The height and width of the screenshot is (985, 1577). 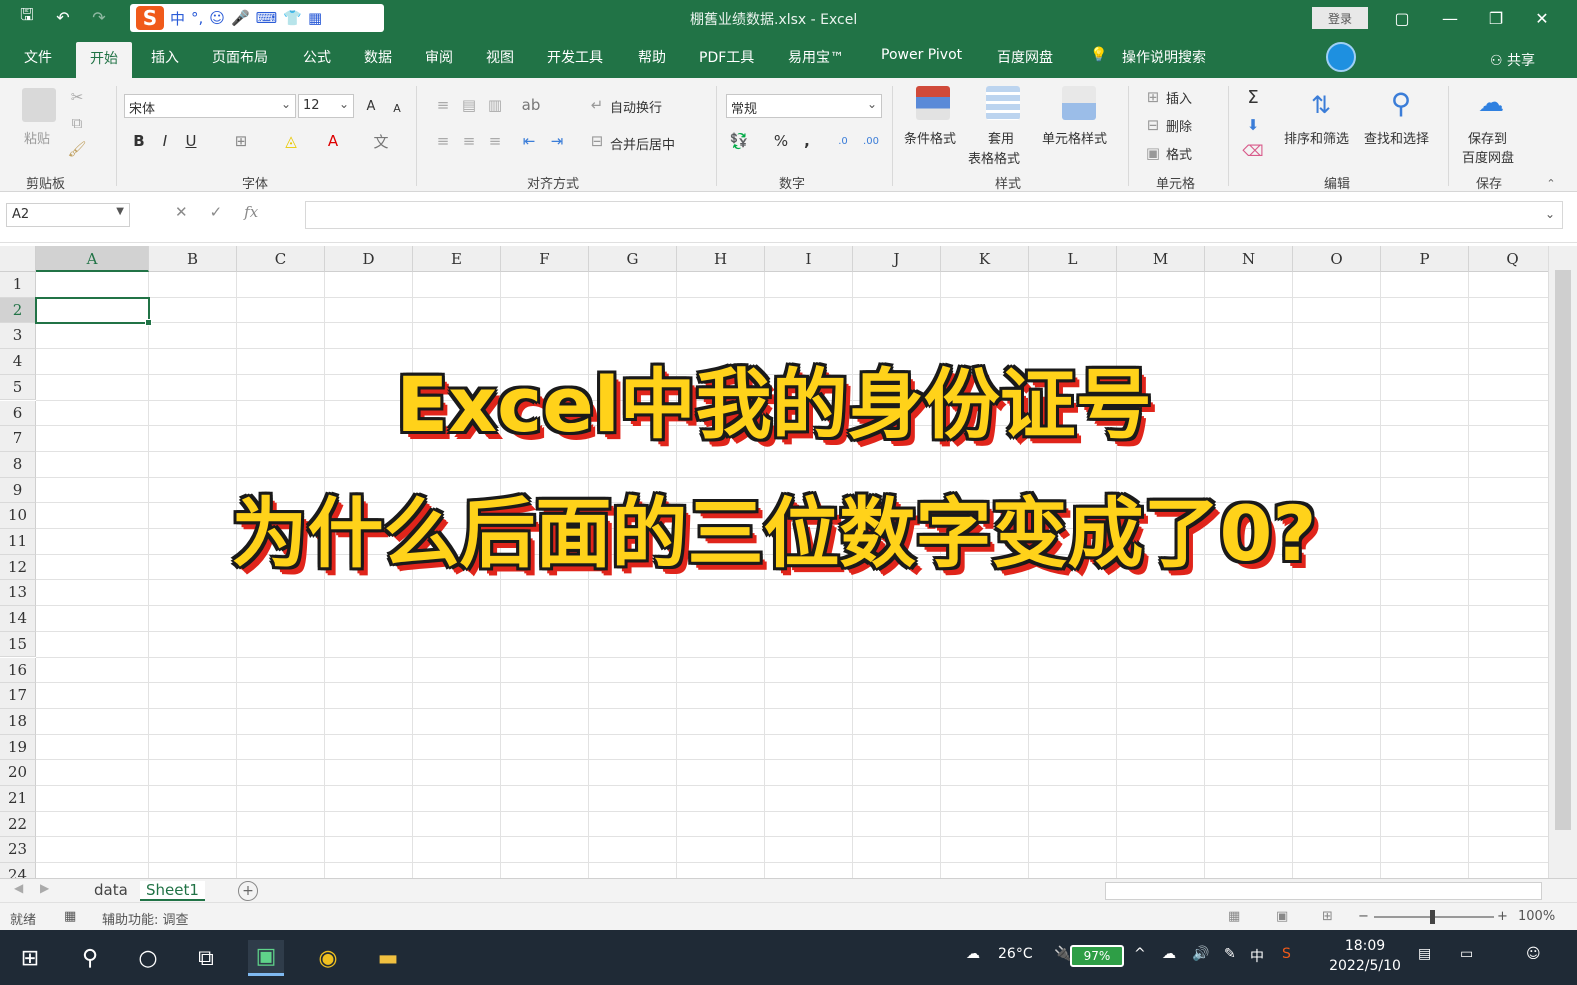 What do you see at coordinates (18, 850) in the screenshot?
I see `row-header: 23` at bounding box center [18, 850].